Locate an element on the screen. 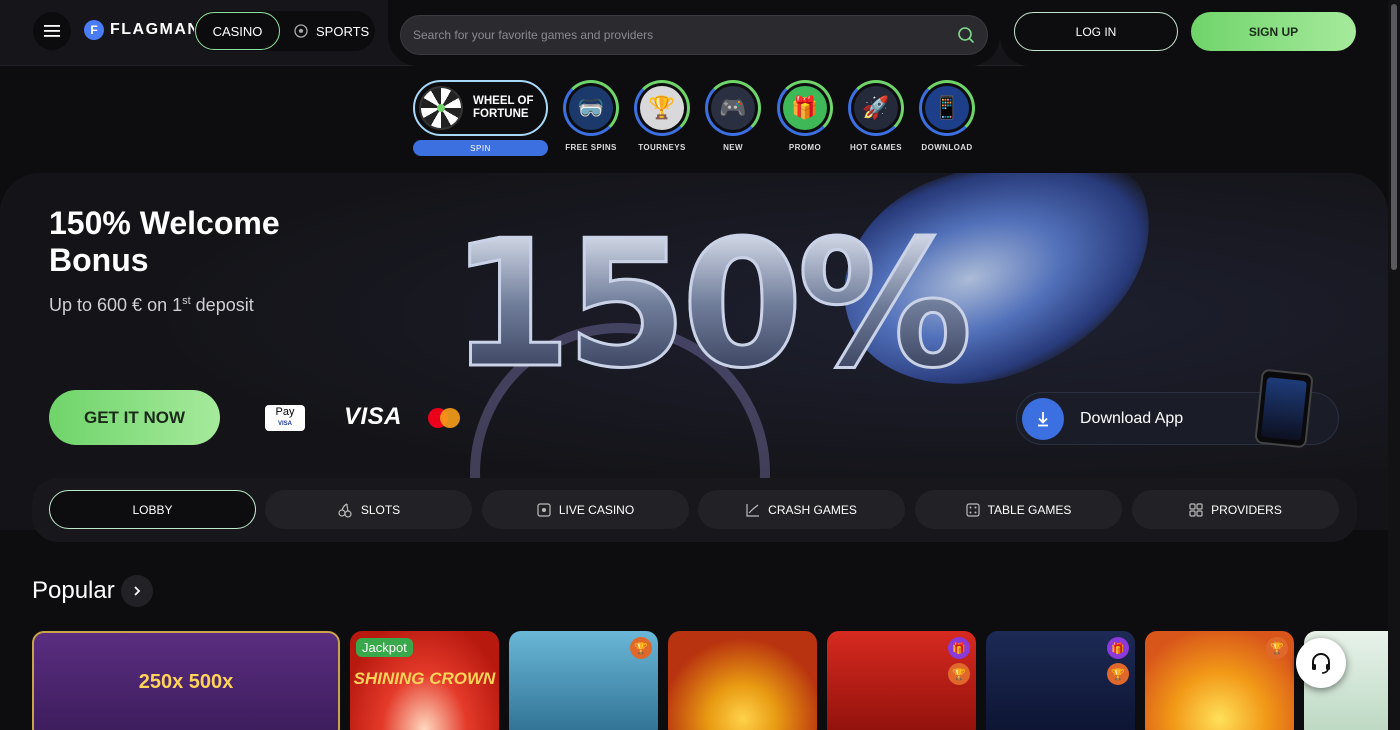 The height and width of the screenshot is (730, 1400). phone-icon: 📱 is located at coordinates (947, 108).